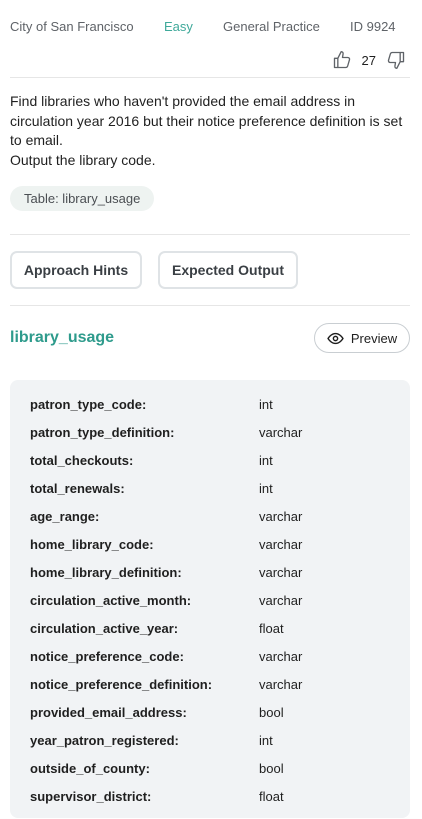 The image size is (422, 819). Describe the element at coordinates (373, 26) in the screenshot. I see `question-id: ID 9924` at that location.